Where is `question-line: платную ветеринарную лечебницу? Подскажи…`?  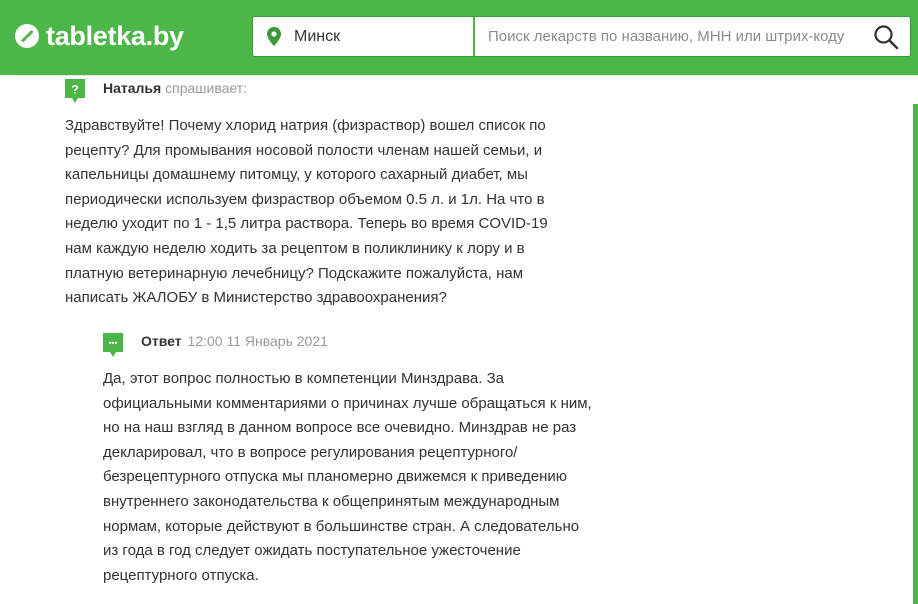 question-line: платную ветеринарную лечебницу? Подскажи… is located at coordinates (294, 273).